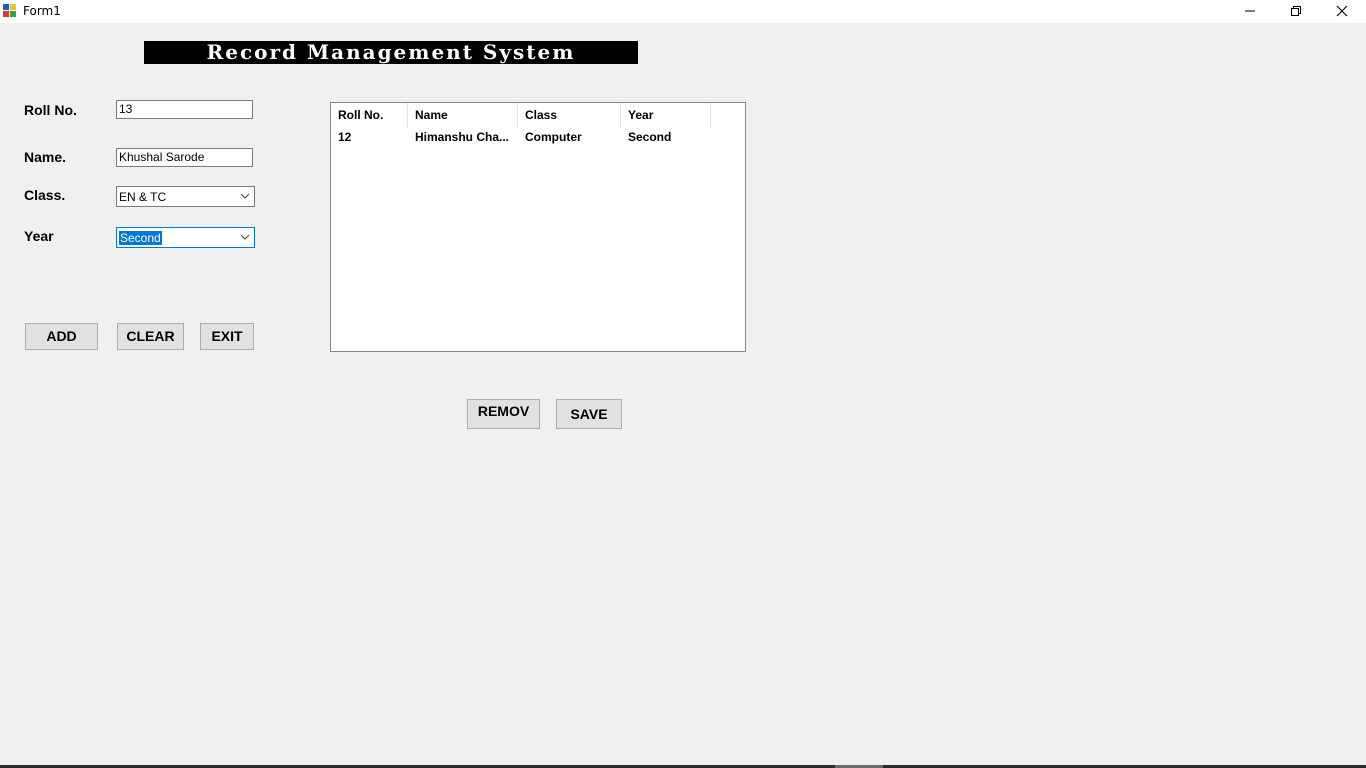  I want to click on list-cell-class: Computer, so click(553, 137).